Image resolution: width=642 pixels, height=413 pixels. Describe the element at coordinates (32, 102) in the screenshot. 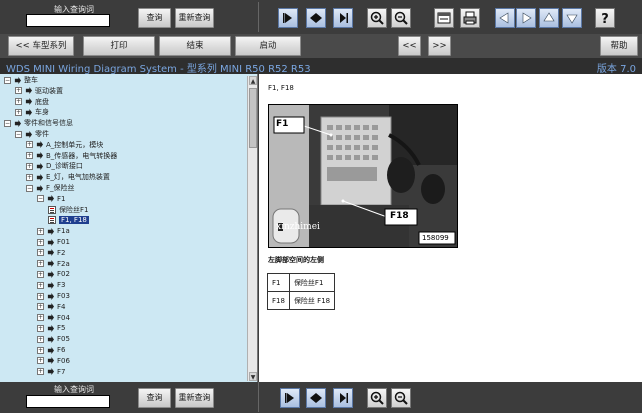

I see `tree-item: + 底盘` at that location.